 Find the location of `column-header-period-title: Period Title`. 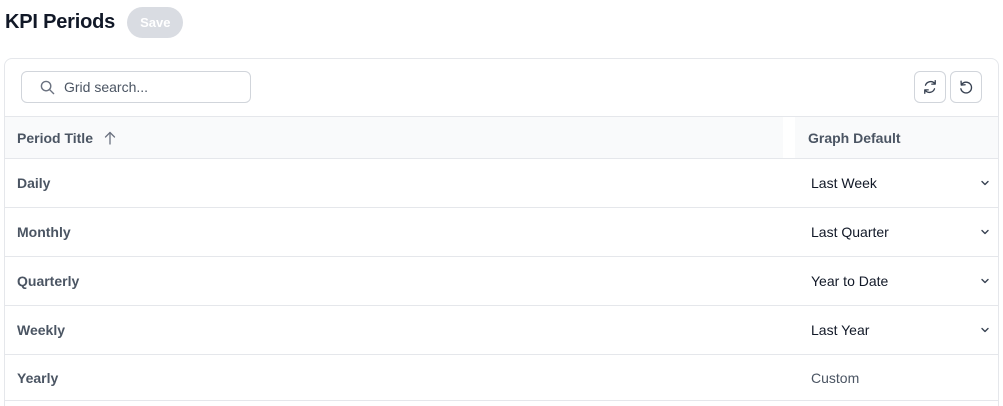

column-header-period-title: Period Title is located at coordinates (66, 137).